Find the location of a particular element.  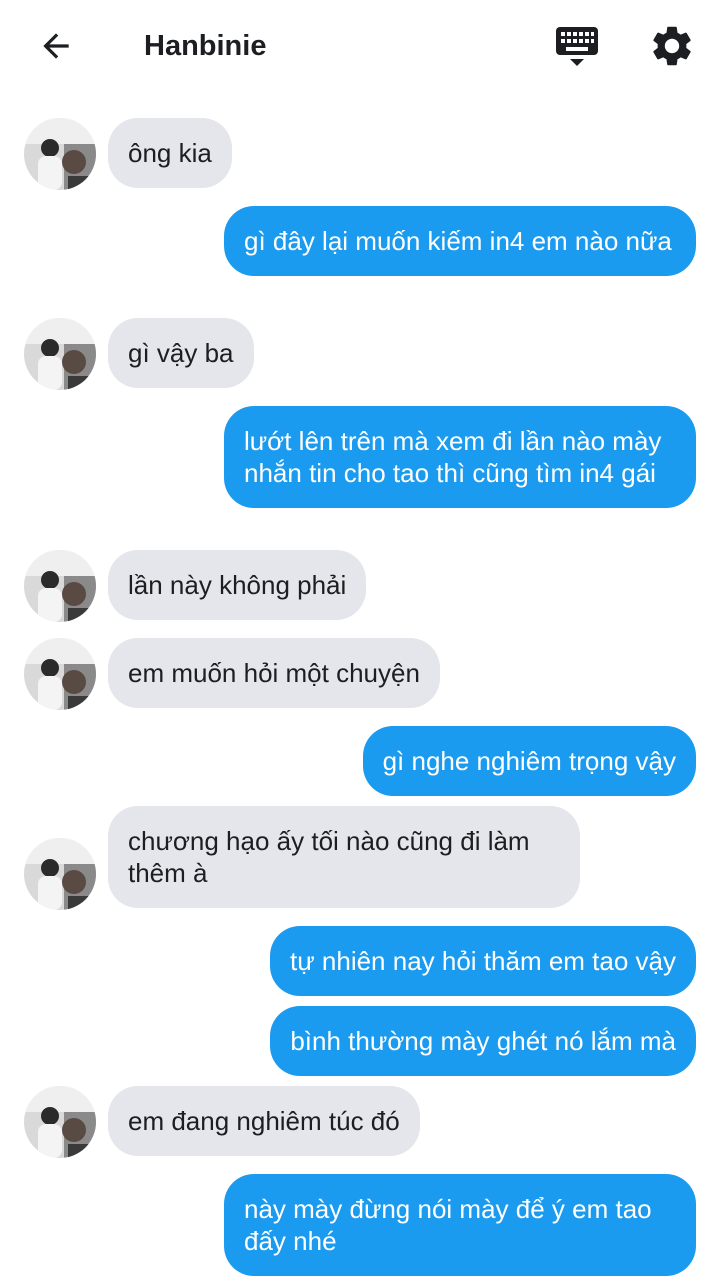

message-row-outgoing: tự nhiên nay hỏi thăm em tao vậy is located at coordinates (360, 962).